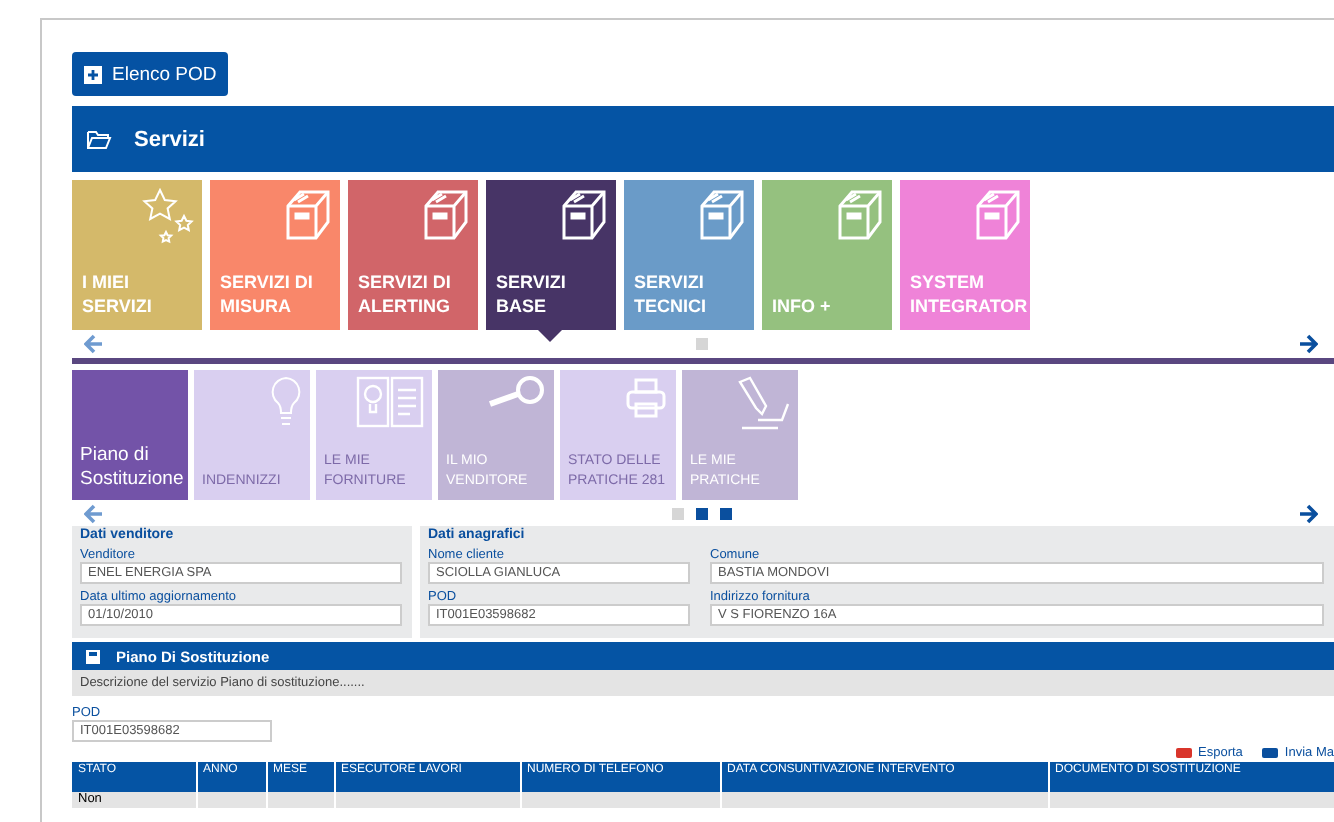 The image size is (1334, 822). Describe the element at coordinates (93, 656) in the screenshot. I see `document-icon` at that location.